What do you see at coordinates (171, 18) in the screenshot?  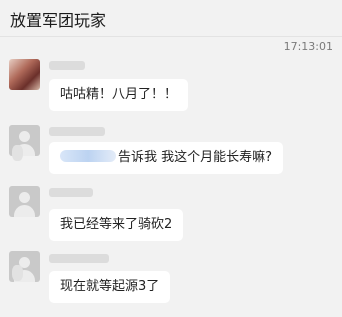 I see `chat-header: 放置军团玩家` at bounding box center [171, 18].